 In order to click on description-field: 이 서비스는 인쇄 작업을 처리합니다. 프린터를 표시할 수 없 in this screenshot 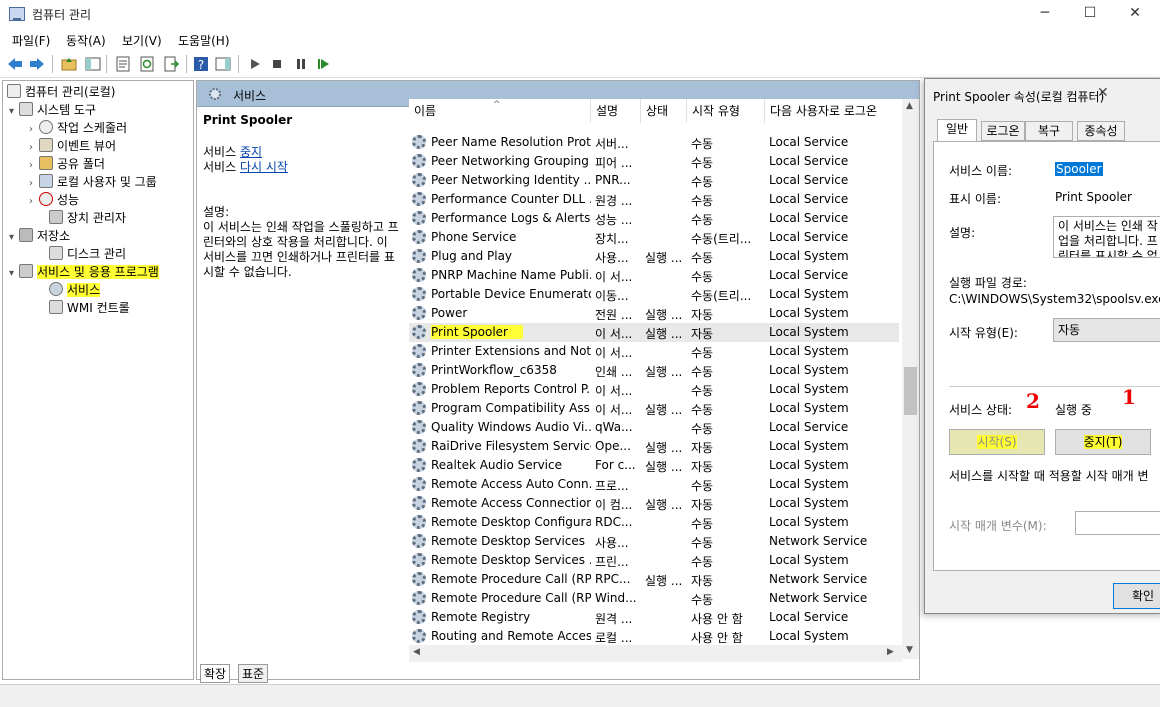, I will do `click(1106, 237)`.